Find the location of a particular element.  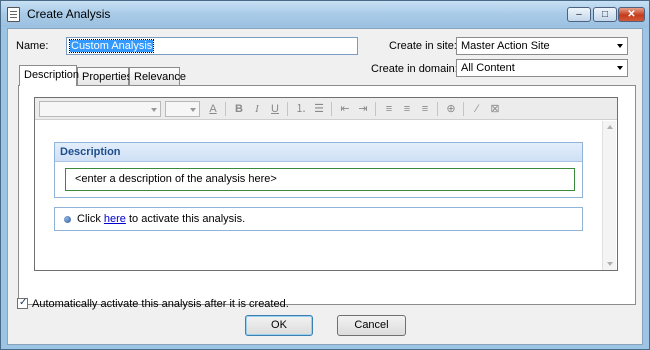

activate-prefix: Click is located at coordinates (90, 219).